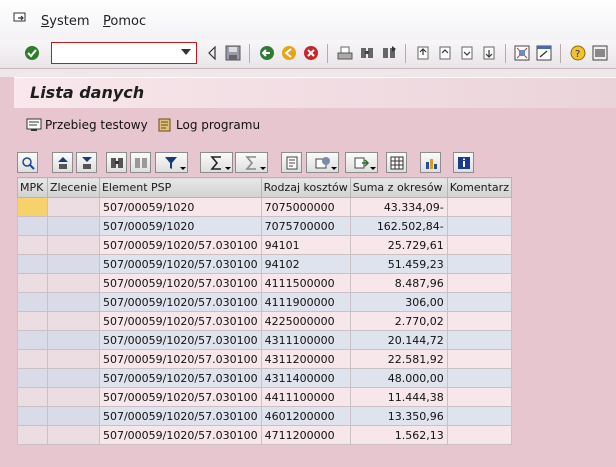  I want to click on cell-suma-z-okresow: 11.444,38, so click(398, 397).